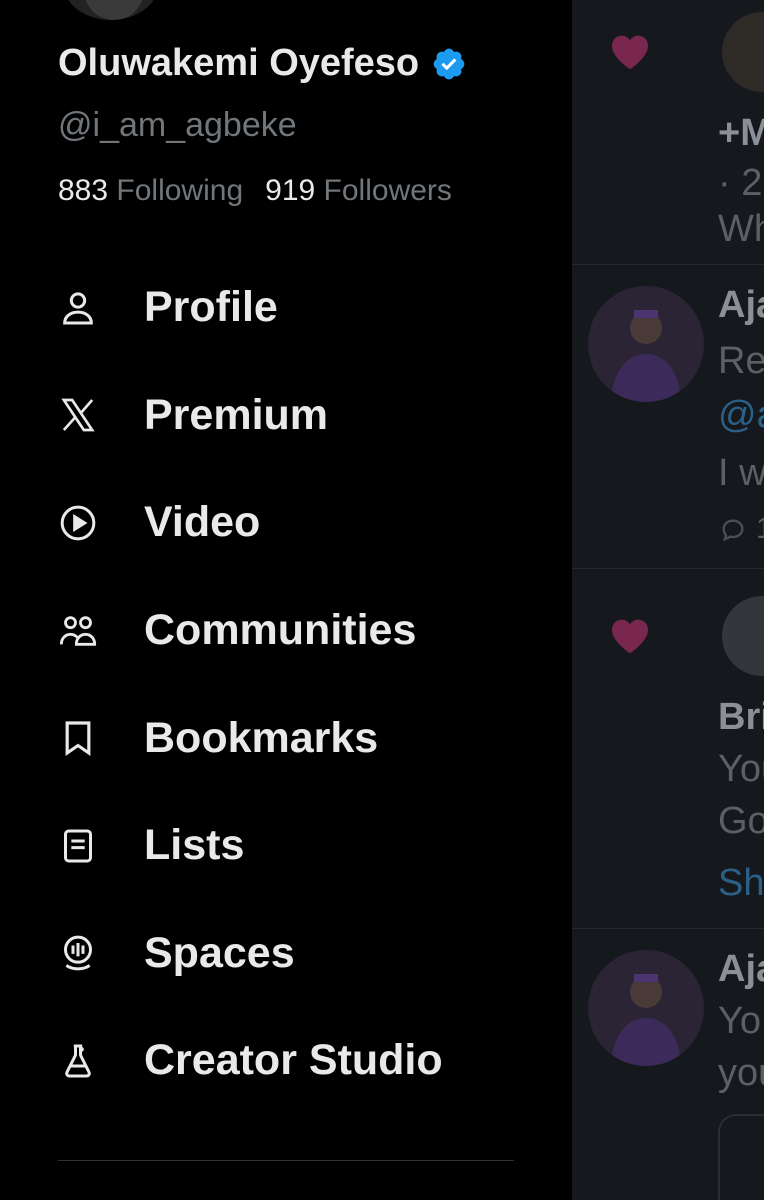  I want to click on nav-label-premium: Premium, so click(236, 414).